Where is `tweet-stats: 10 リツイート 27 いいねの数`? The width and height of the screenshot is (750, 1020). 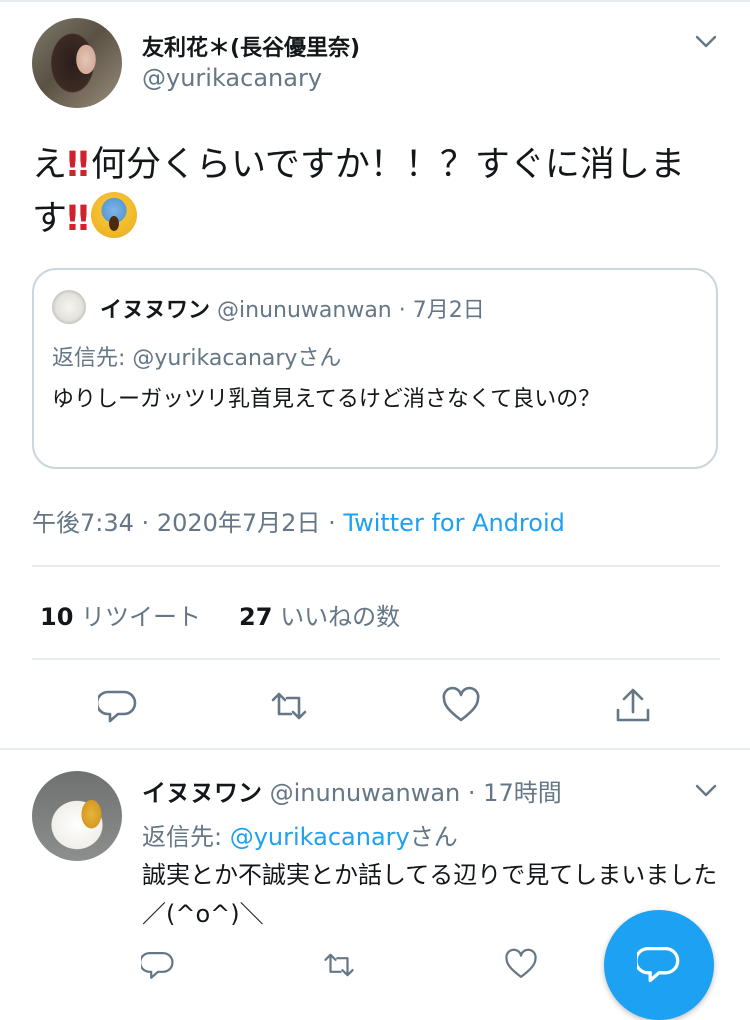
tweet-stats: 10 リツイート 27 いいねの数 is located at coordinates (220, 614).